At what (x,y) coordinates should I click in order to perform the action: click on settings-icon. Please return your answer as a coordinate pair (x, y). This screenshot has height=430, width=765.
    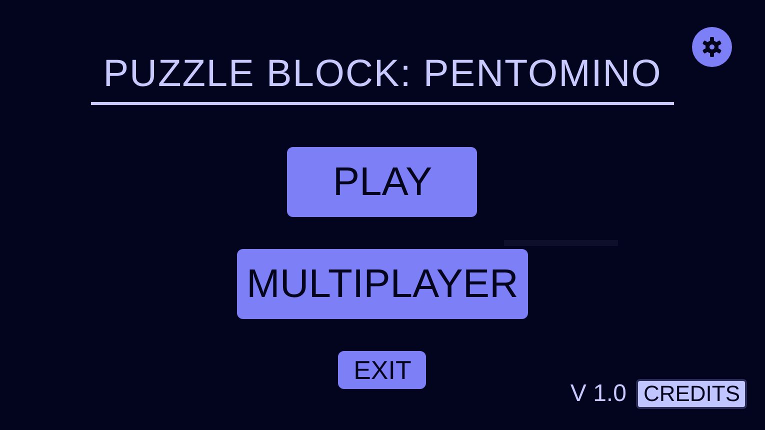
    Looking at the image, I should click on (712, 47).